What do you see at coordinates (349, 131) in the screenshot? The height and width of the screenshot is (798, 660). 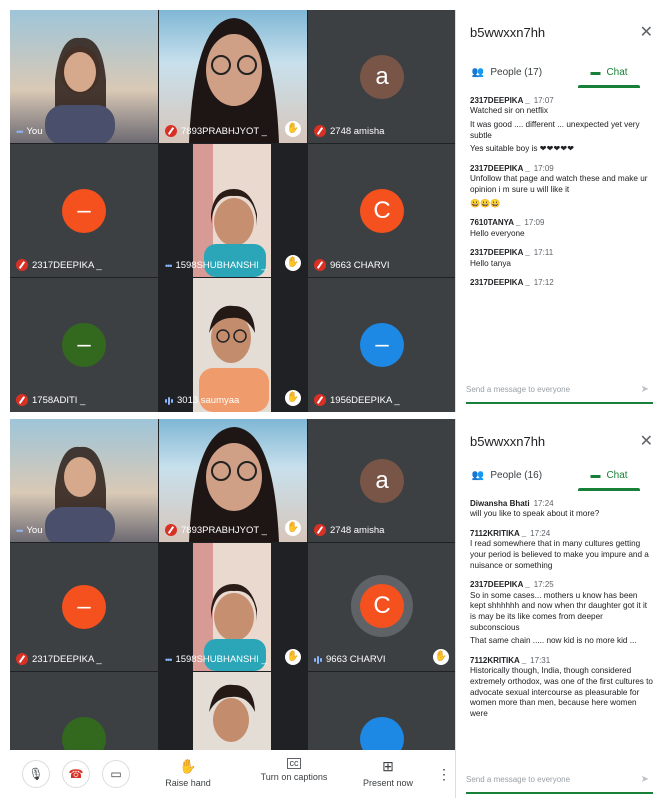 I see `tile-name: 2748 amisha` at bounding box center [349, 131].